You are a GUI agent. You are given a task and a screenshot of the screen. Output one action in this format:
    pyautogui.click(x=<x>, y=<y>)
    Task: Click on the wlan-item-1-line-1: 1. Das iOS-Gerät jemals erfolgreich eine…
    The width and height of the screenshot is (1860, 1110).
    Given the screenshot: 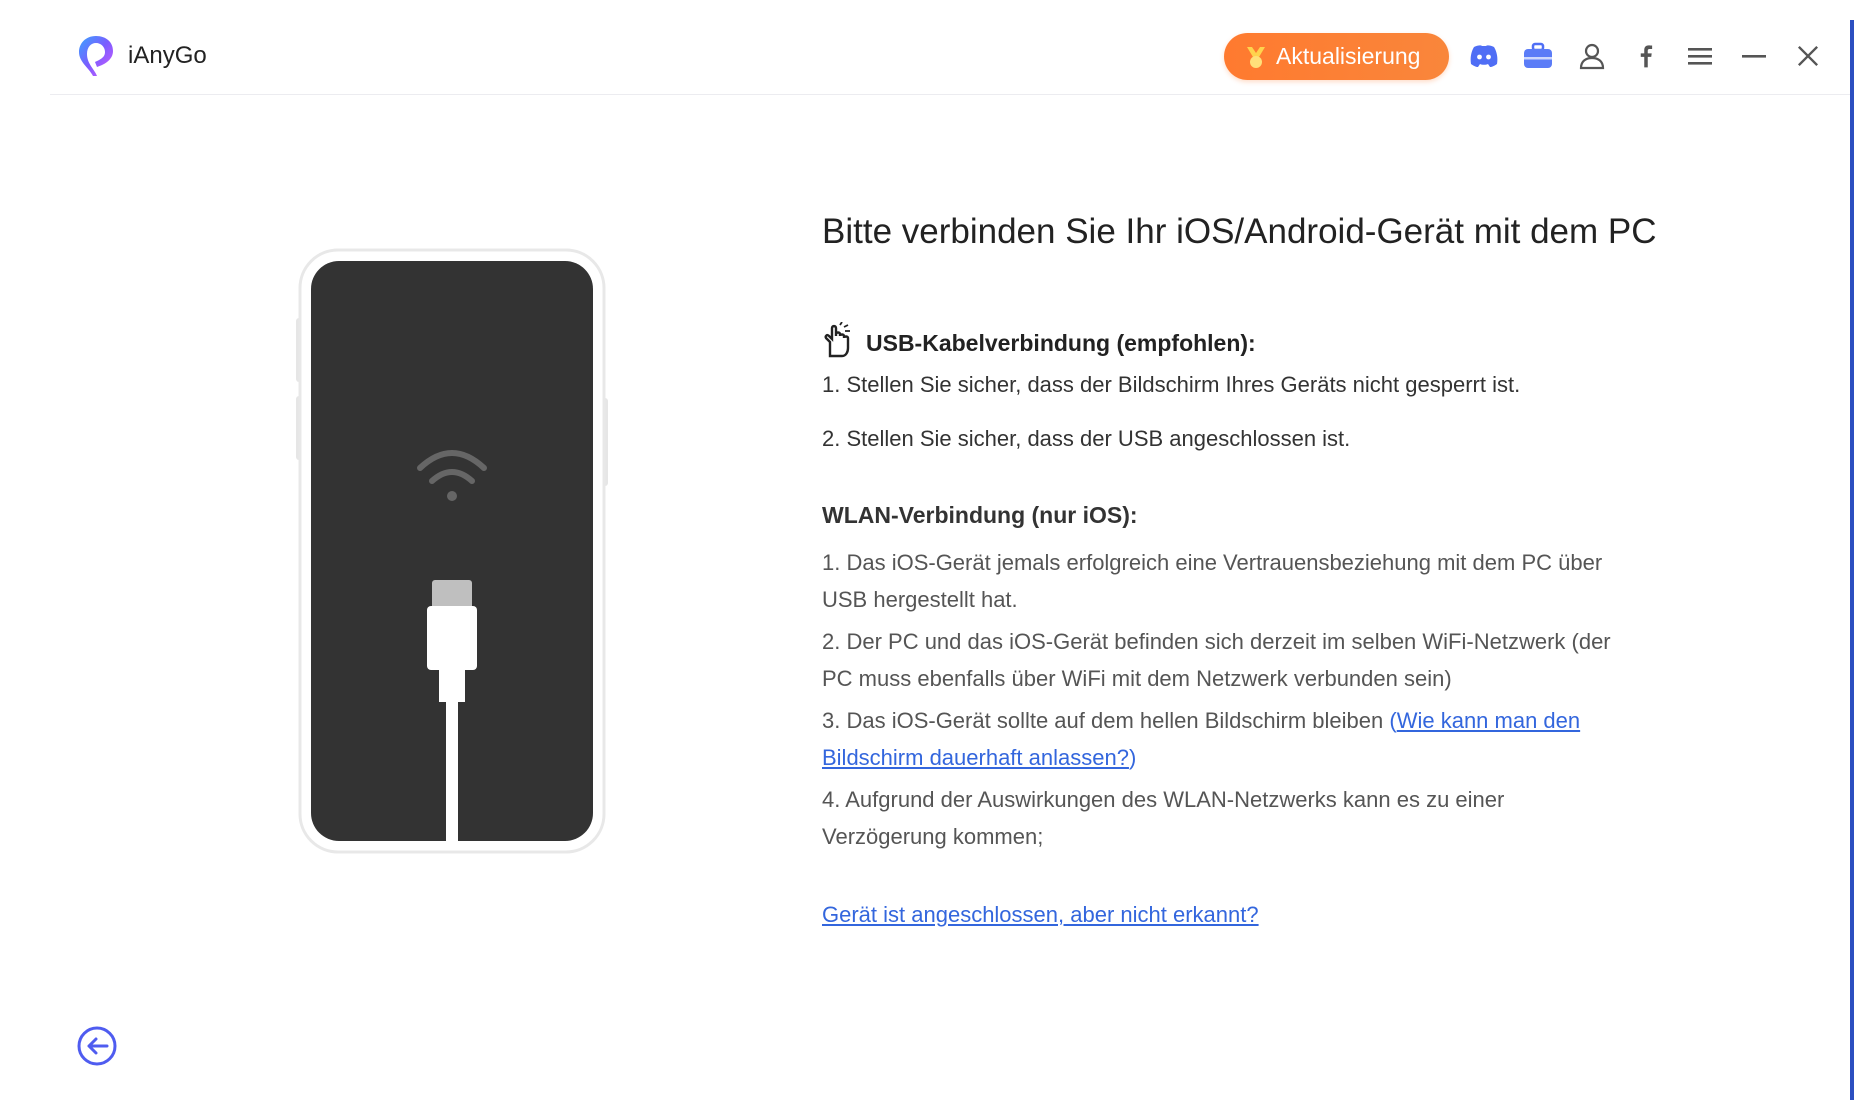 What is the action you would take?
    pyautogui.click(x=1212, y=562)
    